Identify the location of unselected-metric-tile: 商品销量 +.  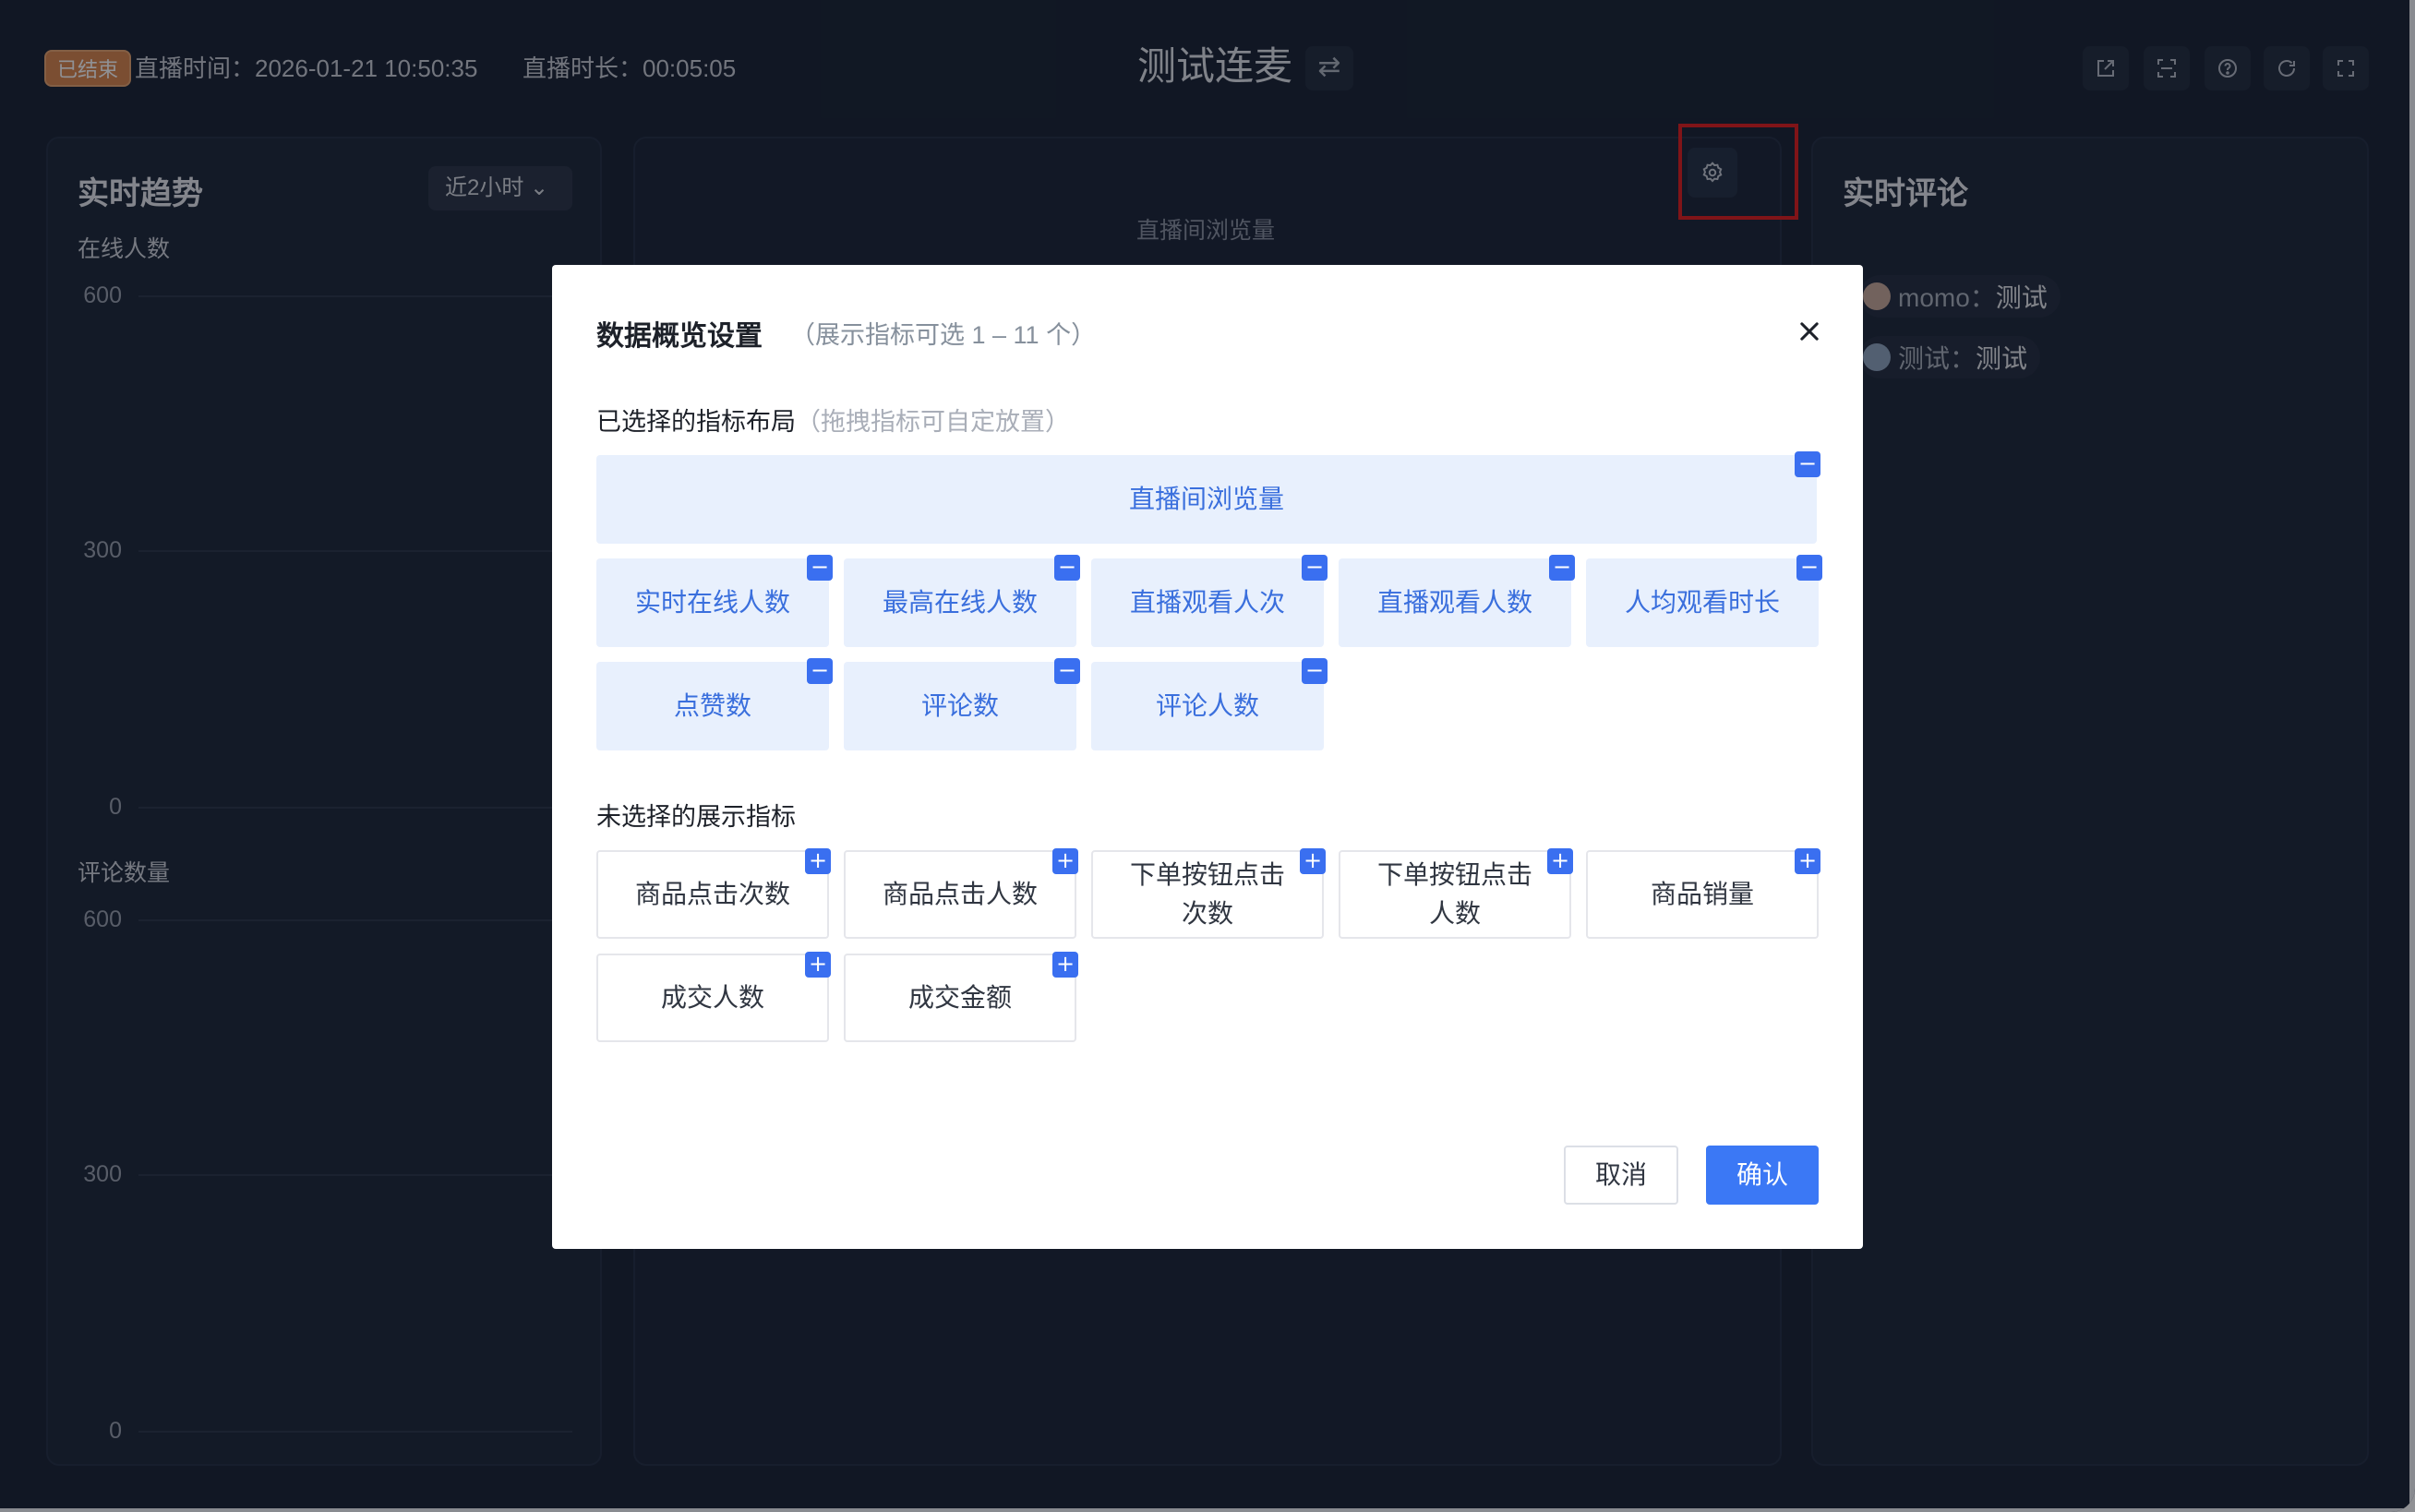
(1703, 893).